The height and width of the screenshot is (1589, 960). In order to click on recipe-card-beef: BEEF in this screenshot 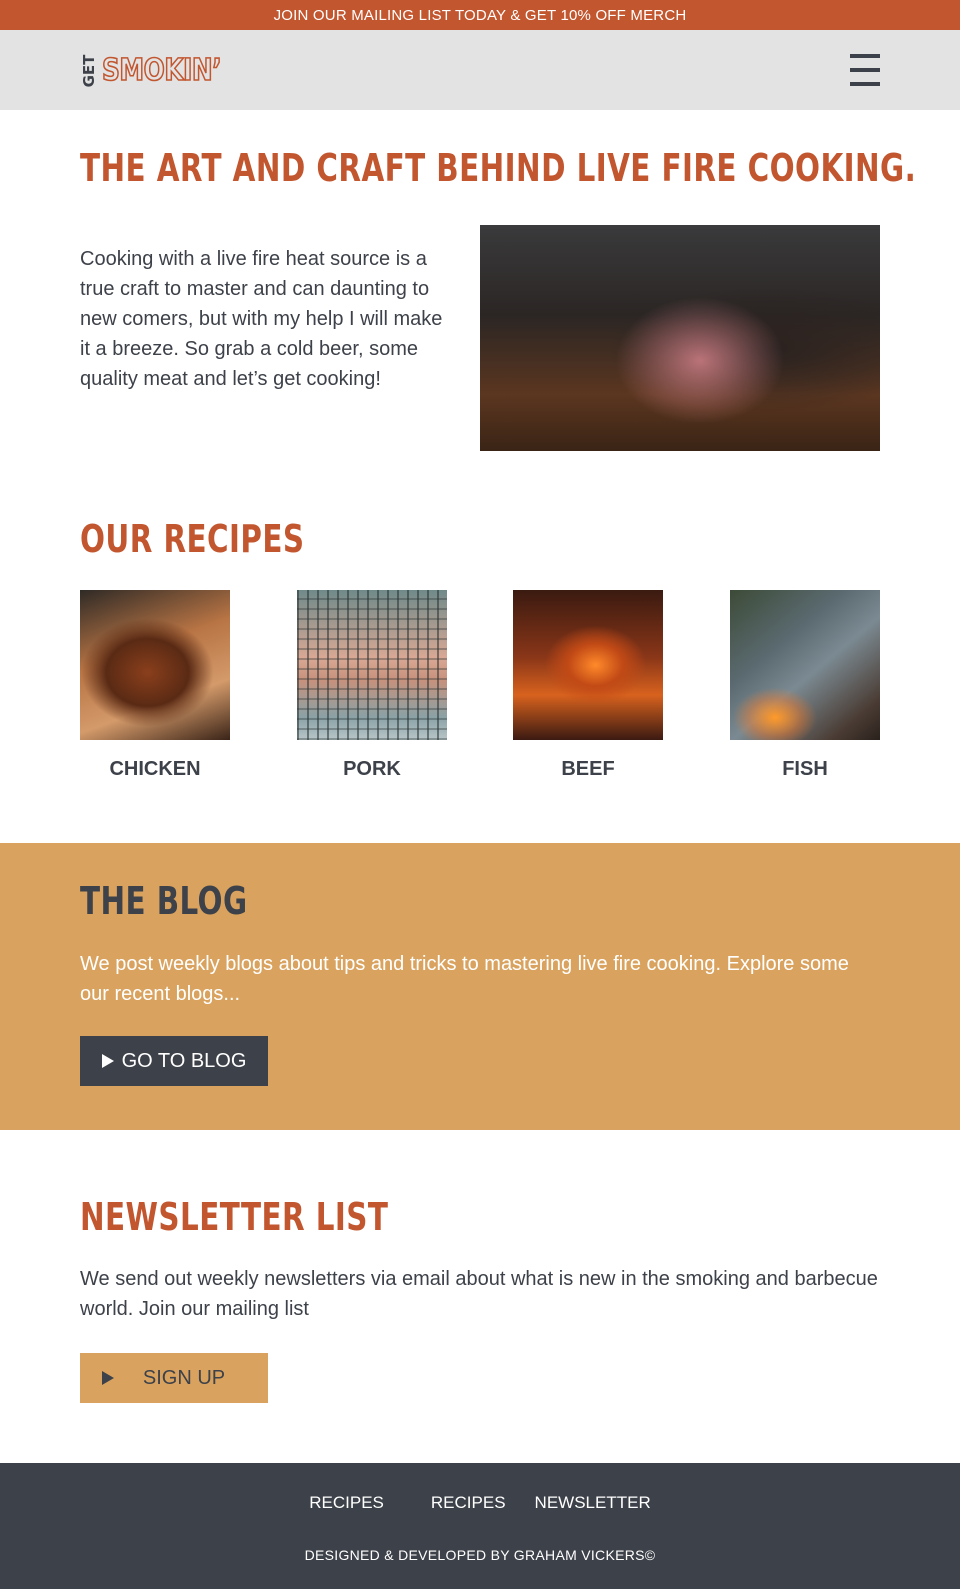, I will do `click(588, 685)`.